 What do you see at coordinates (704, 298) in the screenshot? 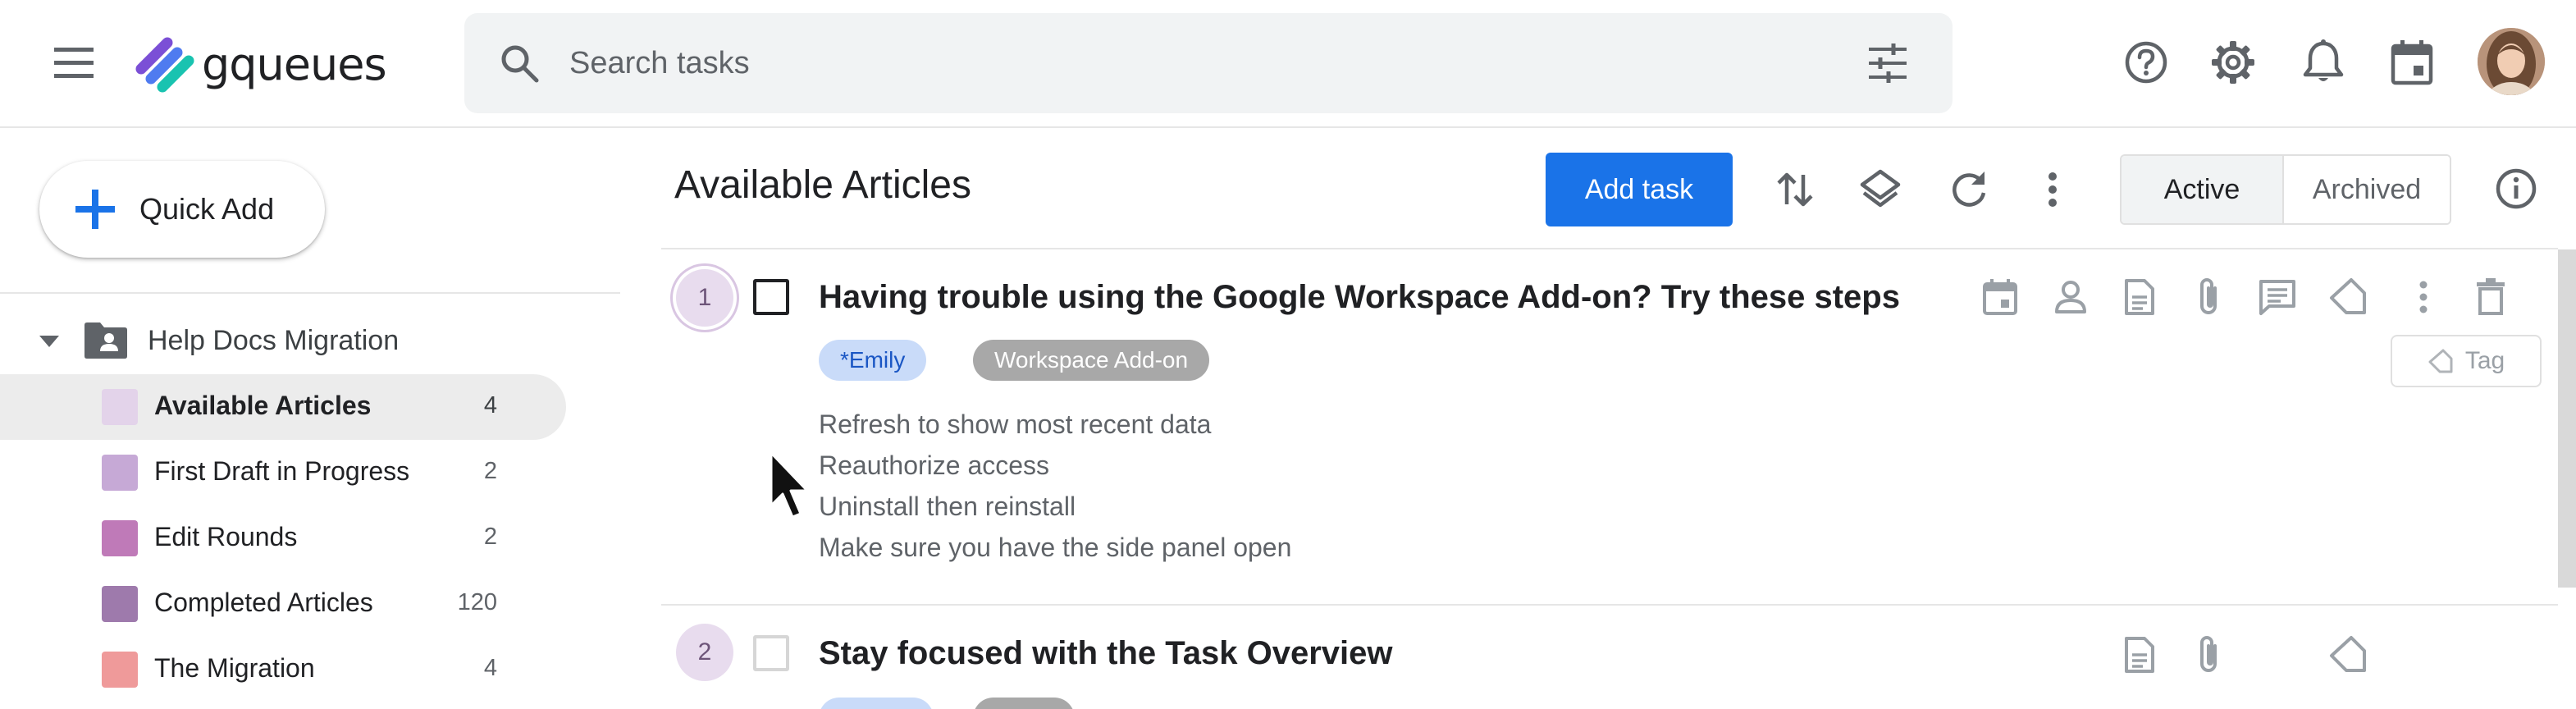
I see `task-number: 1` at bounding box center [704, 298].